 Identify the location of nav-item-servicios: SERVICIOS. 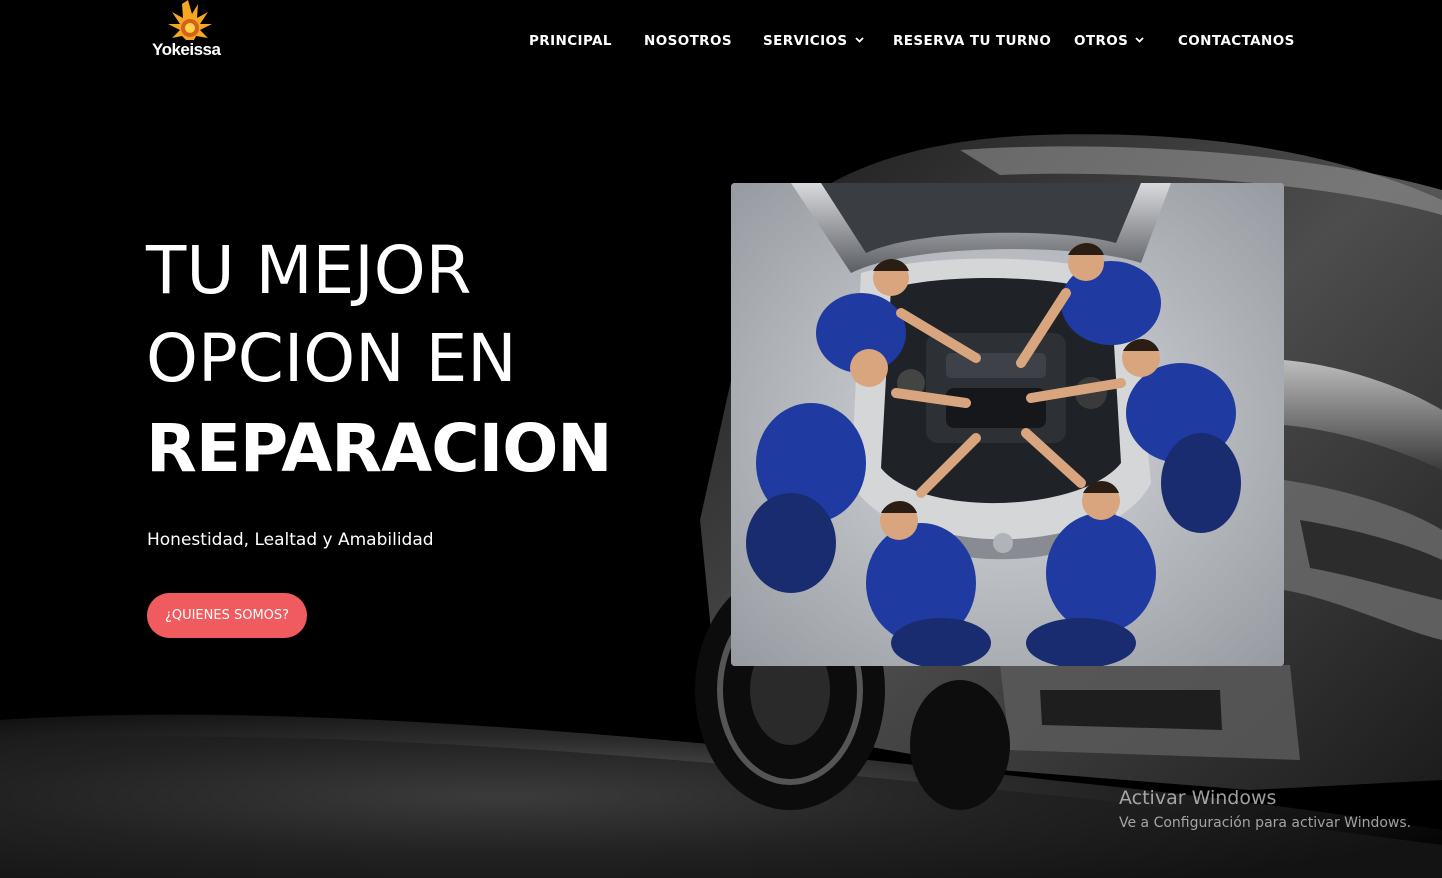
(813, 41).